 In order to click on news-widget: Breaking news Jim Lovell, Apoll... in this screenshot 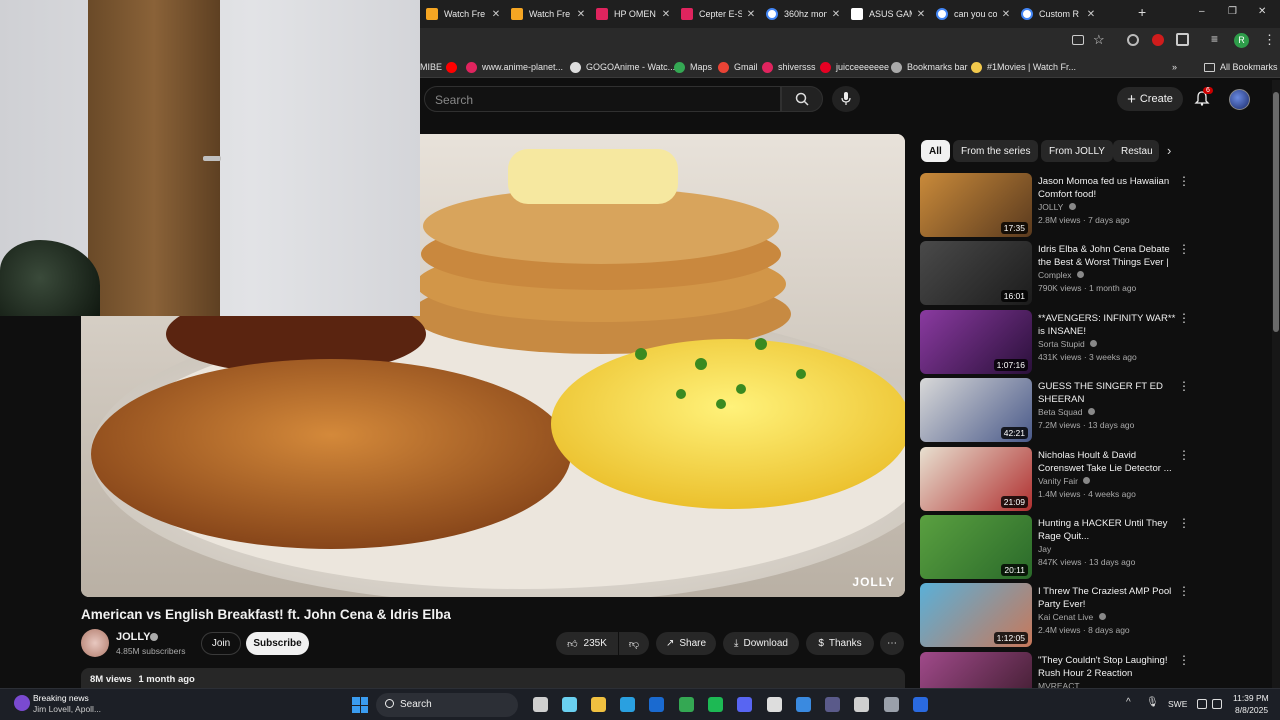, I will do `click(65, 705)`.